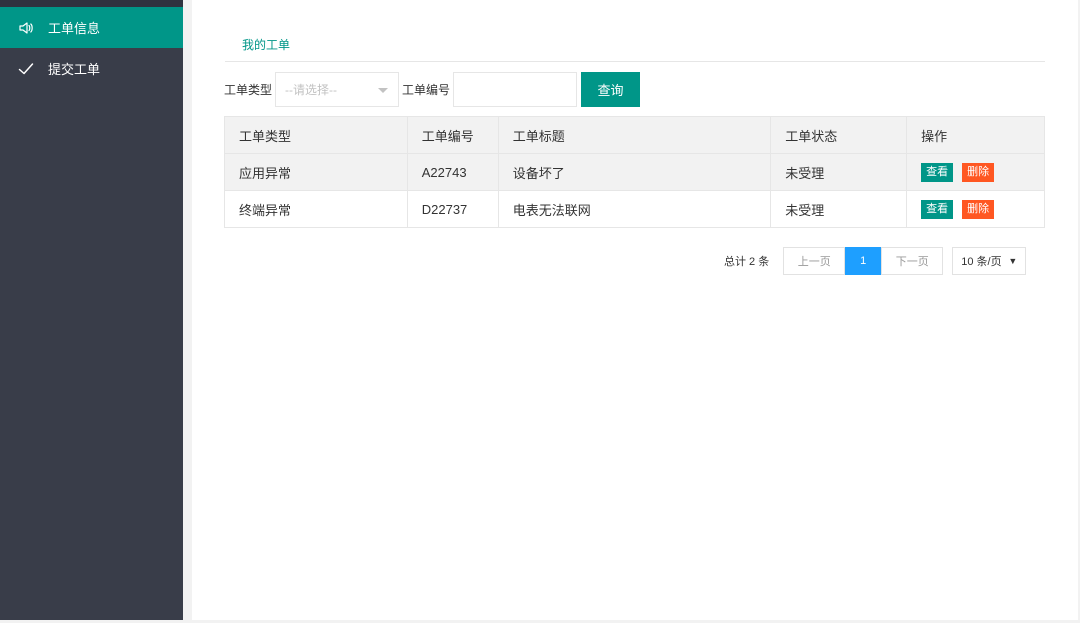  What do you see at coordinates (91, 3) in the screenshot?
I see `sidebar-top-strip` at bounding box center [91, 3].